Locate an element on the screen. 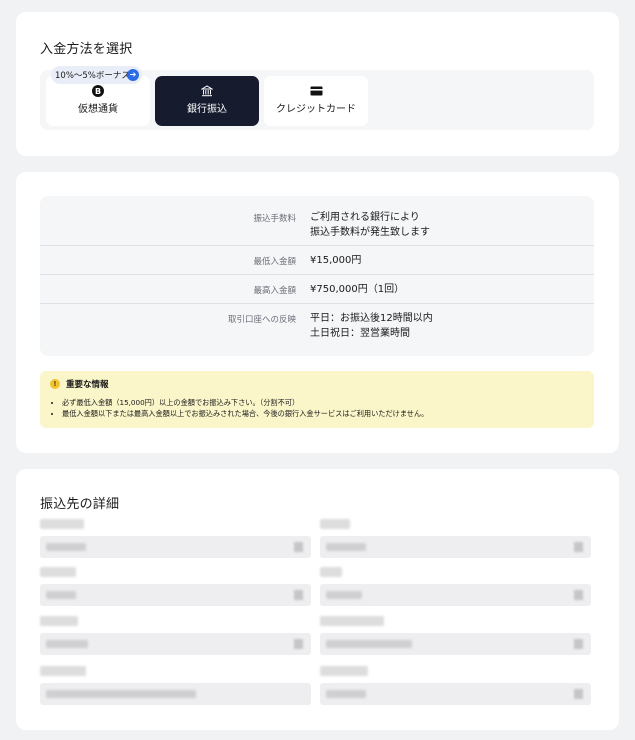  info-key: 振込手数料 is located at coordinates (274, 219).